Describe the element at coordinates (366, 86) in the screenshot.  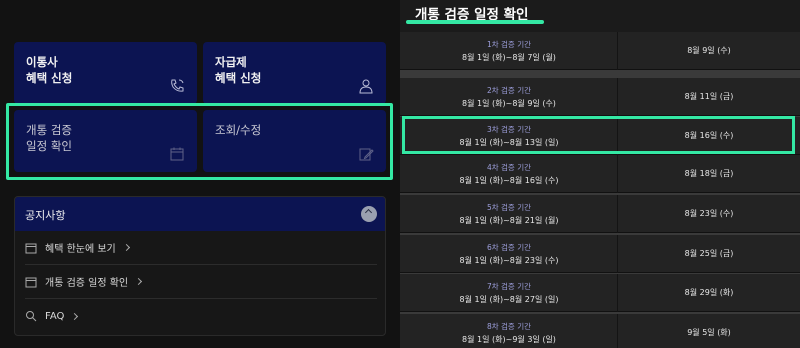
I see `user-icon` at that location.